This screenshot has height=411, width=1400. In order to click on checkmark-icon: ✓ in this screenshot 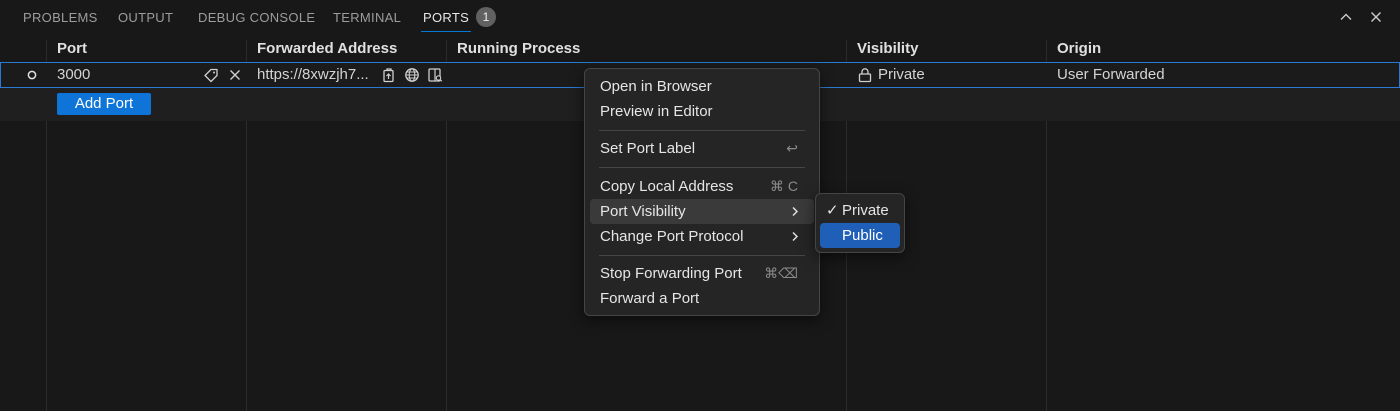, I will do `click(832, 210)`.